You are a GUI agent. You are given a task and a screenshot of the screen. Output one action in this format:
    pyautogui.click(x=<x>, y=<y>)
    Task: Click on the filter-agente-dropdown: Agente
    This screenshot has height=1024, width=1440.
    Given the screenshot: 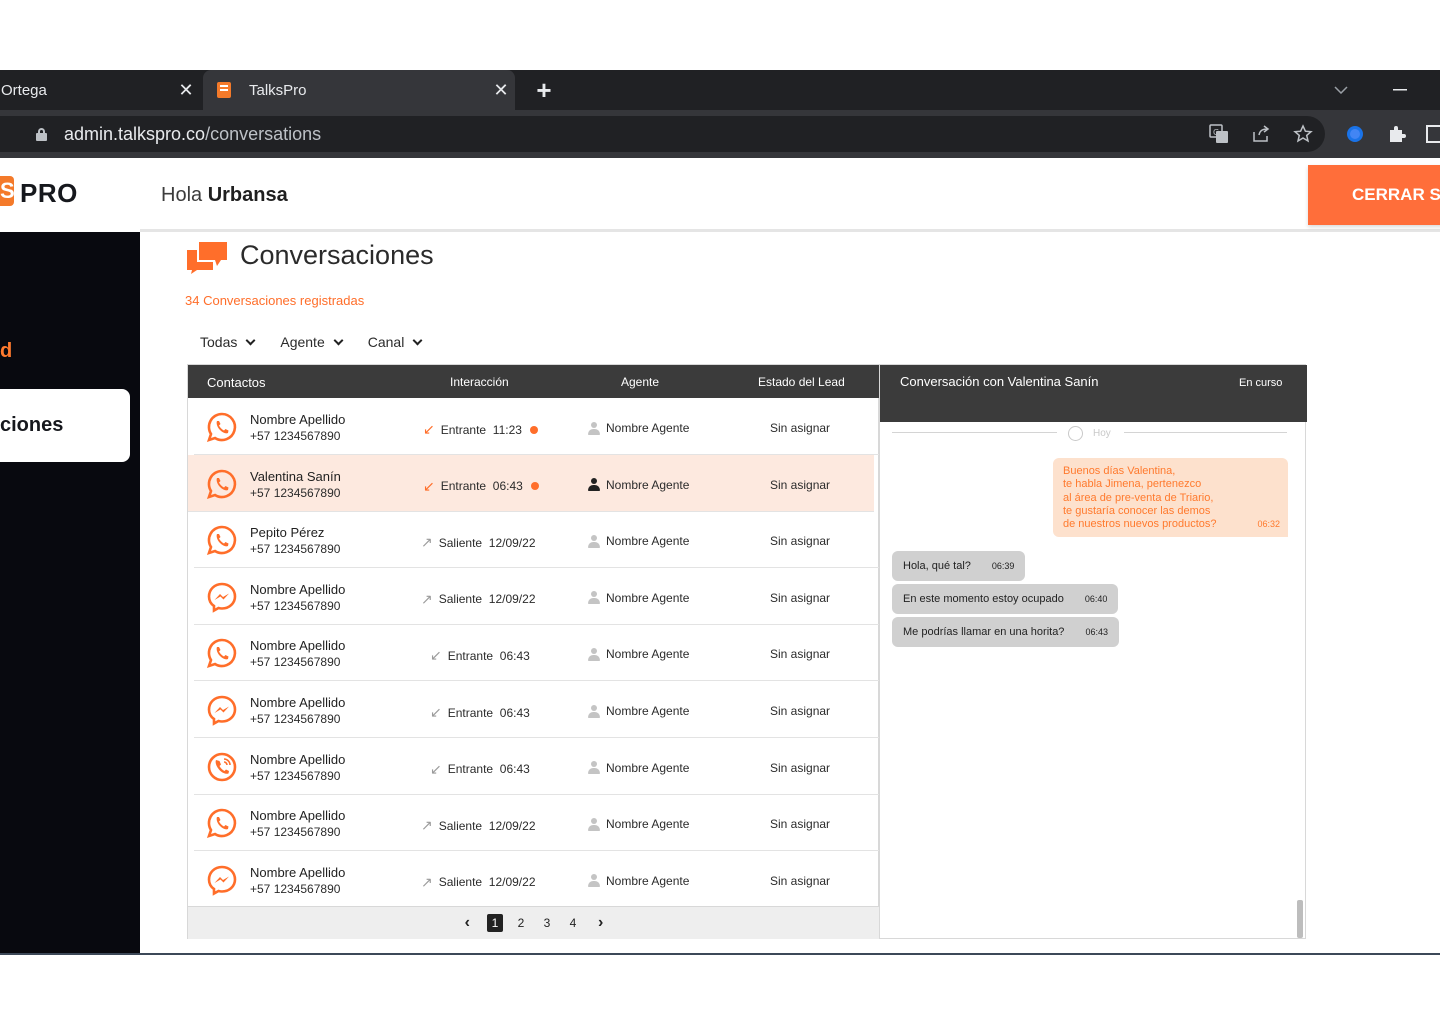 What is the action you would take?
    pyautogui.click(x=312, y=342)
    